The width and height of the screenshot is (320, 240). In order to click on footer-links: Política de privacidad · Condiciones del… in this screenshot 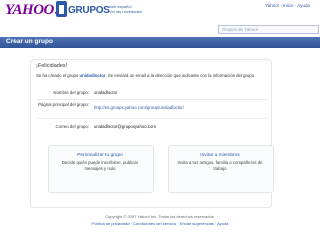, I will do `click(160, 223)`.